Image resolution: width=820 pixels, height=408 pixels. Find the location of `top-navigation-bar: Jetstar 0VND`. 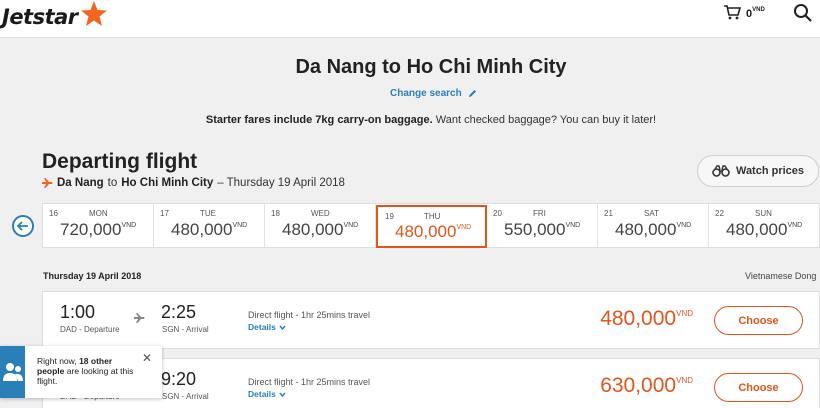

top-navigation-bar: Jetstar 0VND is located at coordinates (410, 19).